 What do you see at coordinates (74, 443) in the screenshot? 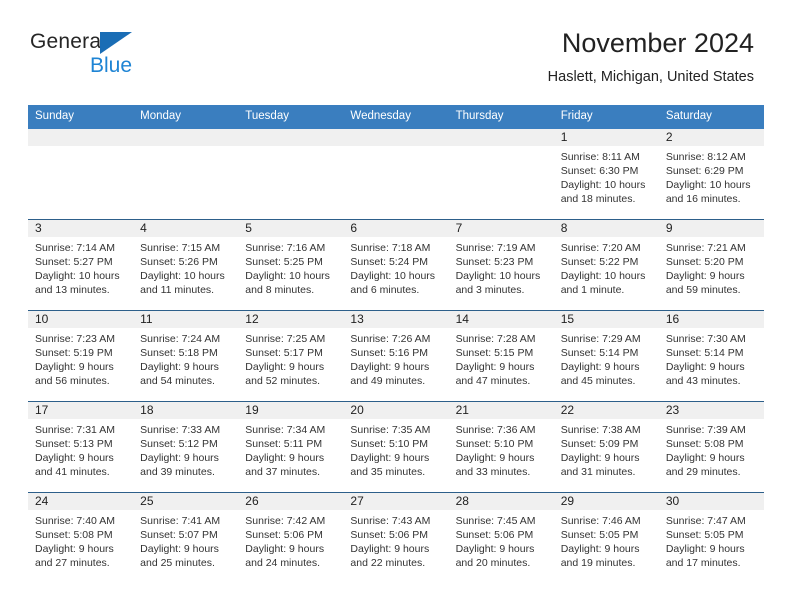
I see `sunset-time: Sunset: 5:13 PM` at bounding box center [74, 443].